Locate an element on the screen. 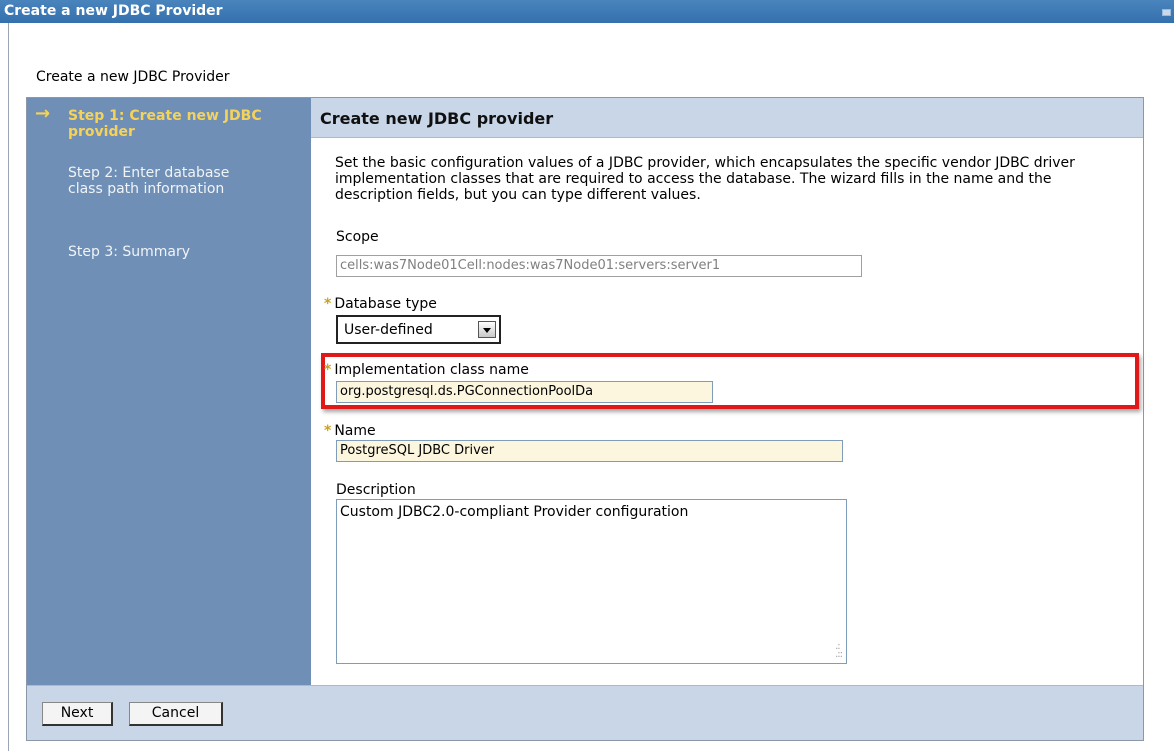  database-type-select: User-defined is located at coordinates (418, 329).